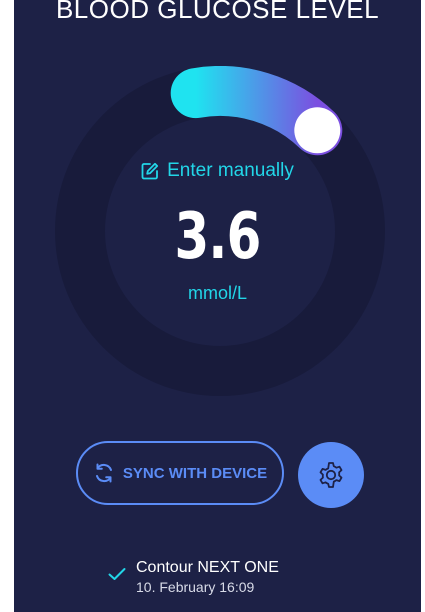 This screenshot has height=612, width=425. What do you see at coordinates (317, 130) in the screenshot?
I see `gauge-knob` at bounding box center [317, 130].